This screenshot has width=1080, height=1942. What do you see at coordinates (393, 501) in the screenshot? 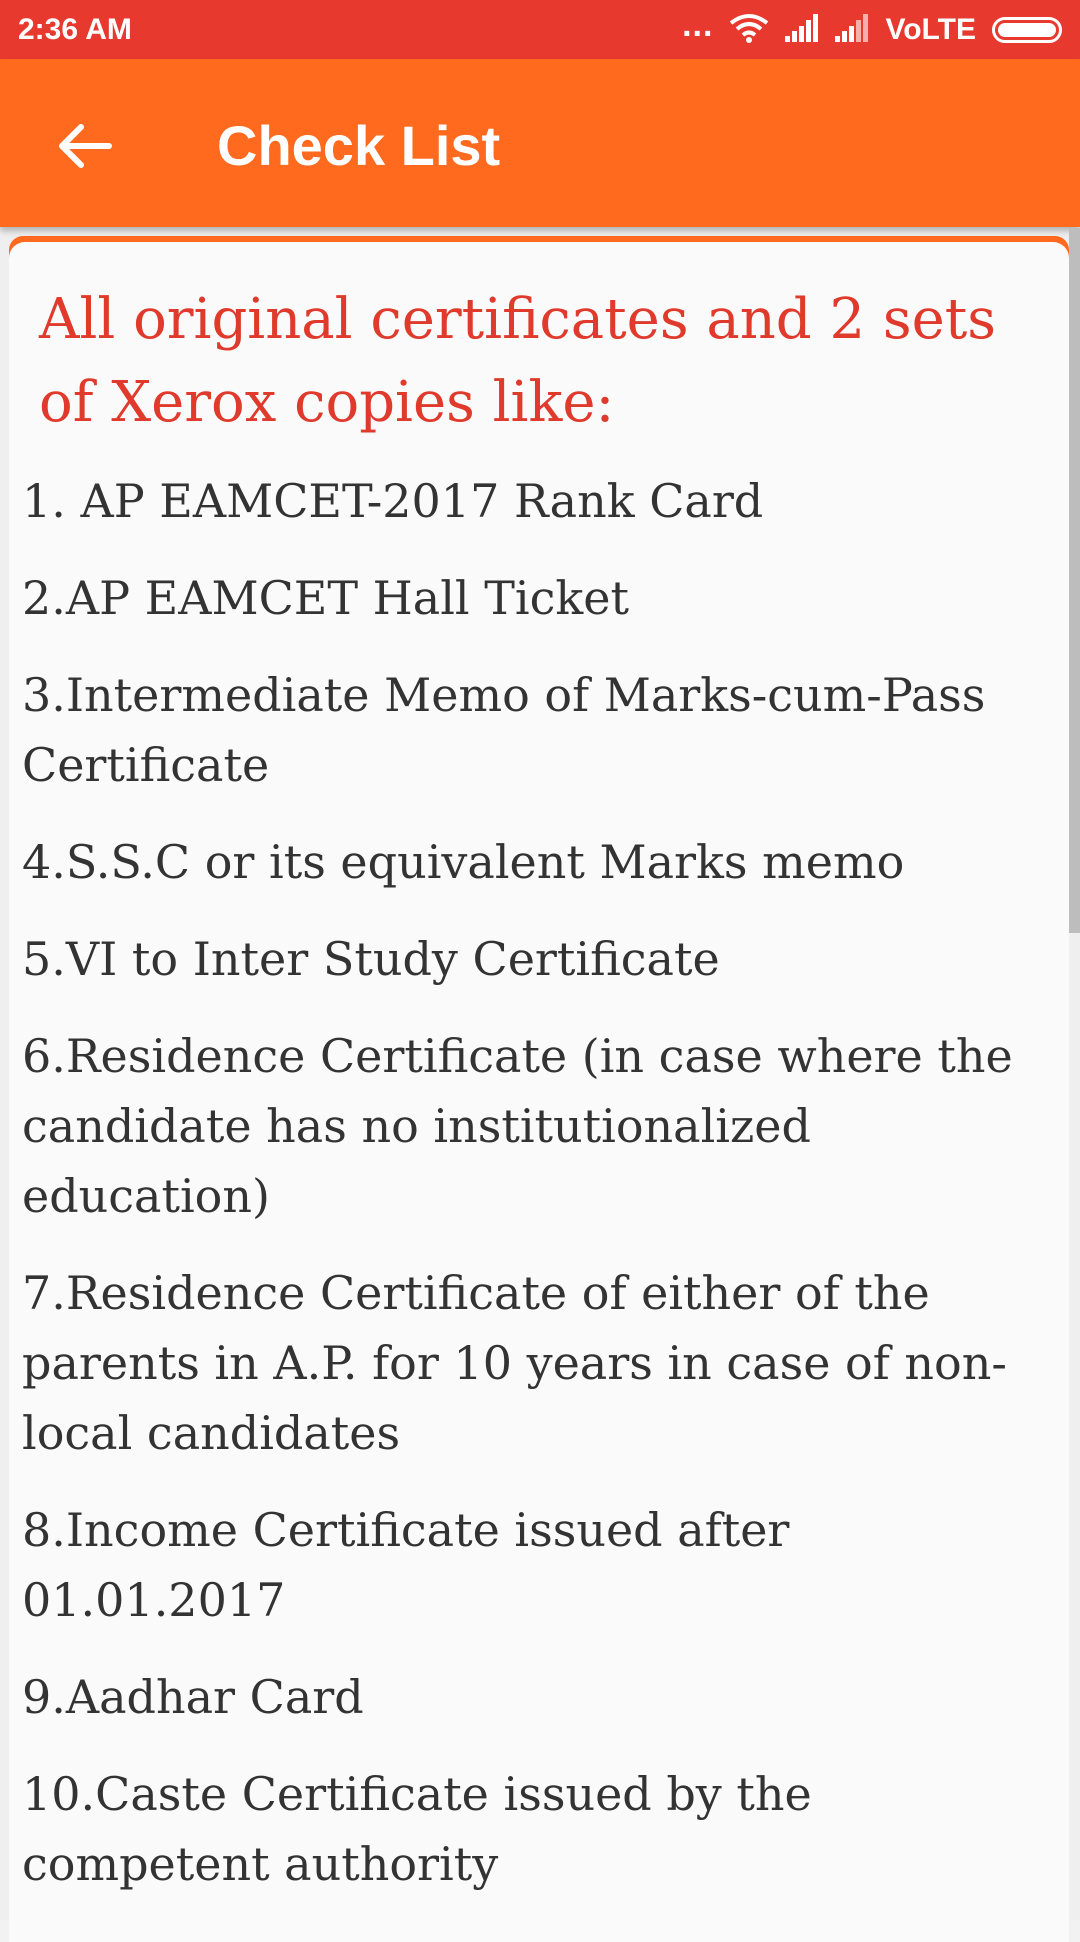
I see `checklist-item: 1. AP EAMCET-2017 Rank Card` at bounding box center [393, 501].